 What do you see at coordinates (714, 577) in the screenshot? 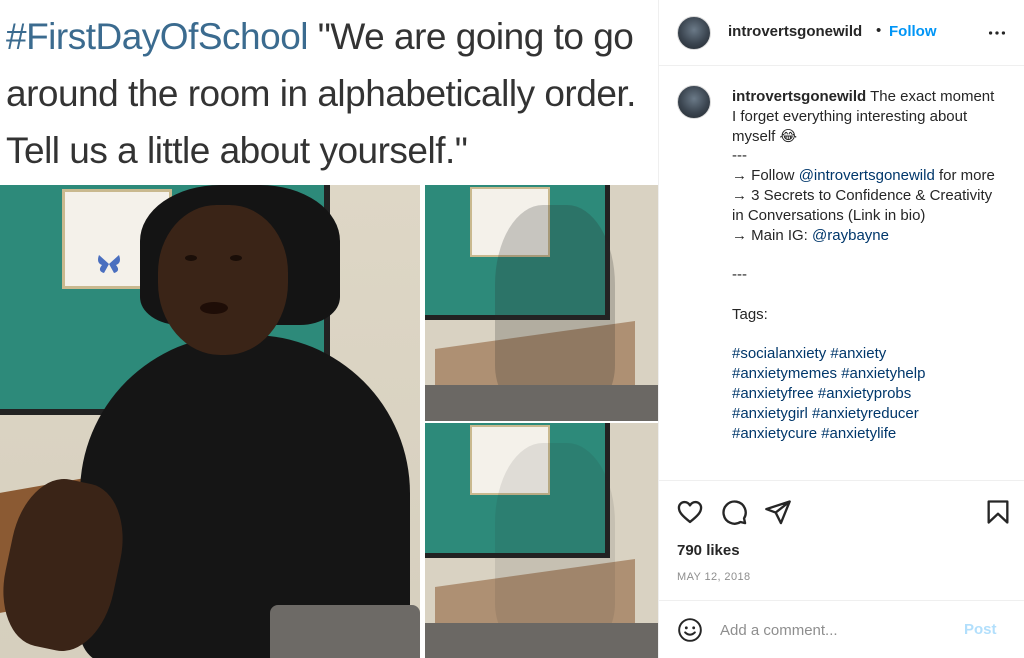
I see `post-date: MAY 12, 2018` at bounding box center [714, 577].